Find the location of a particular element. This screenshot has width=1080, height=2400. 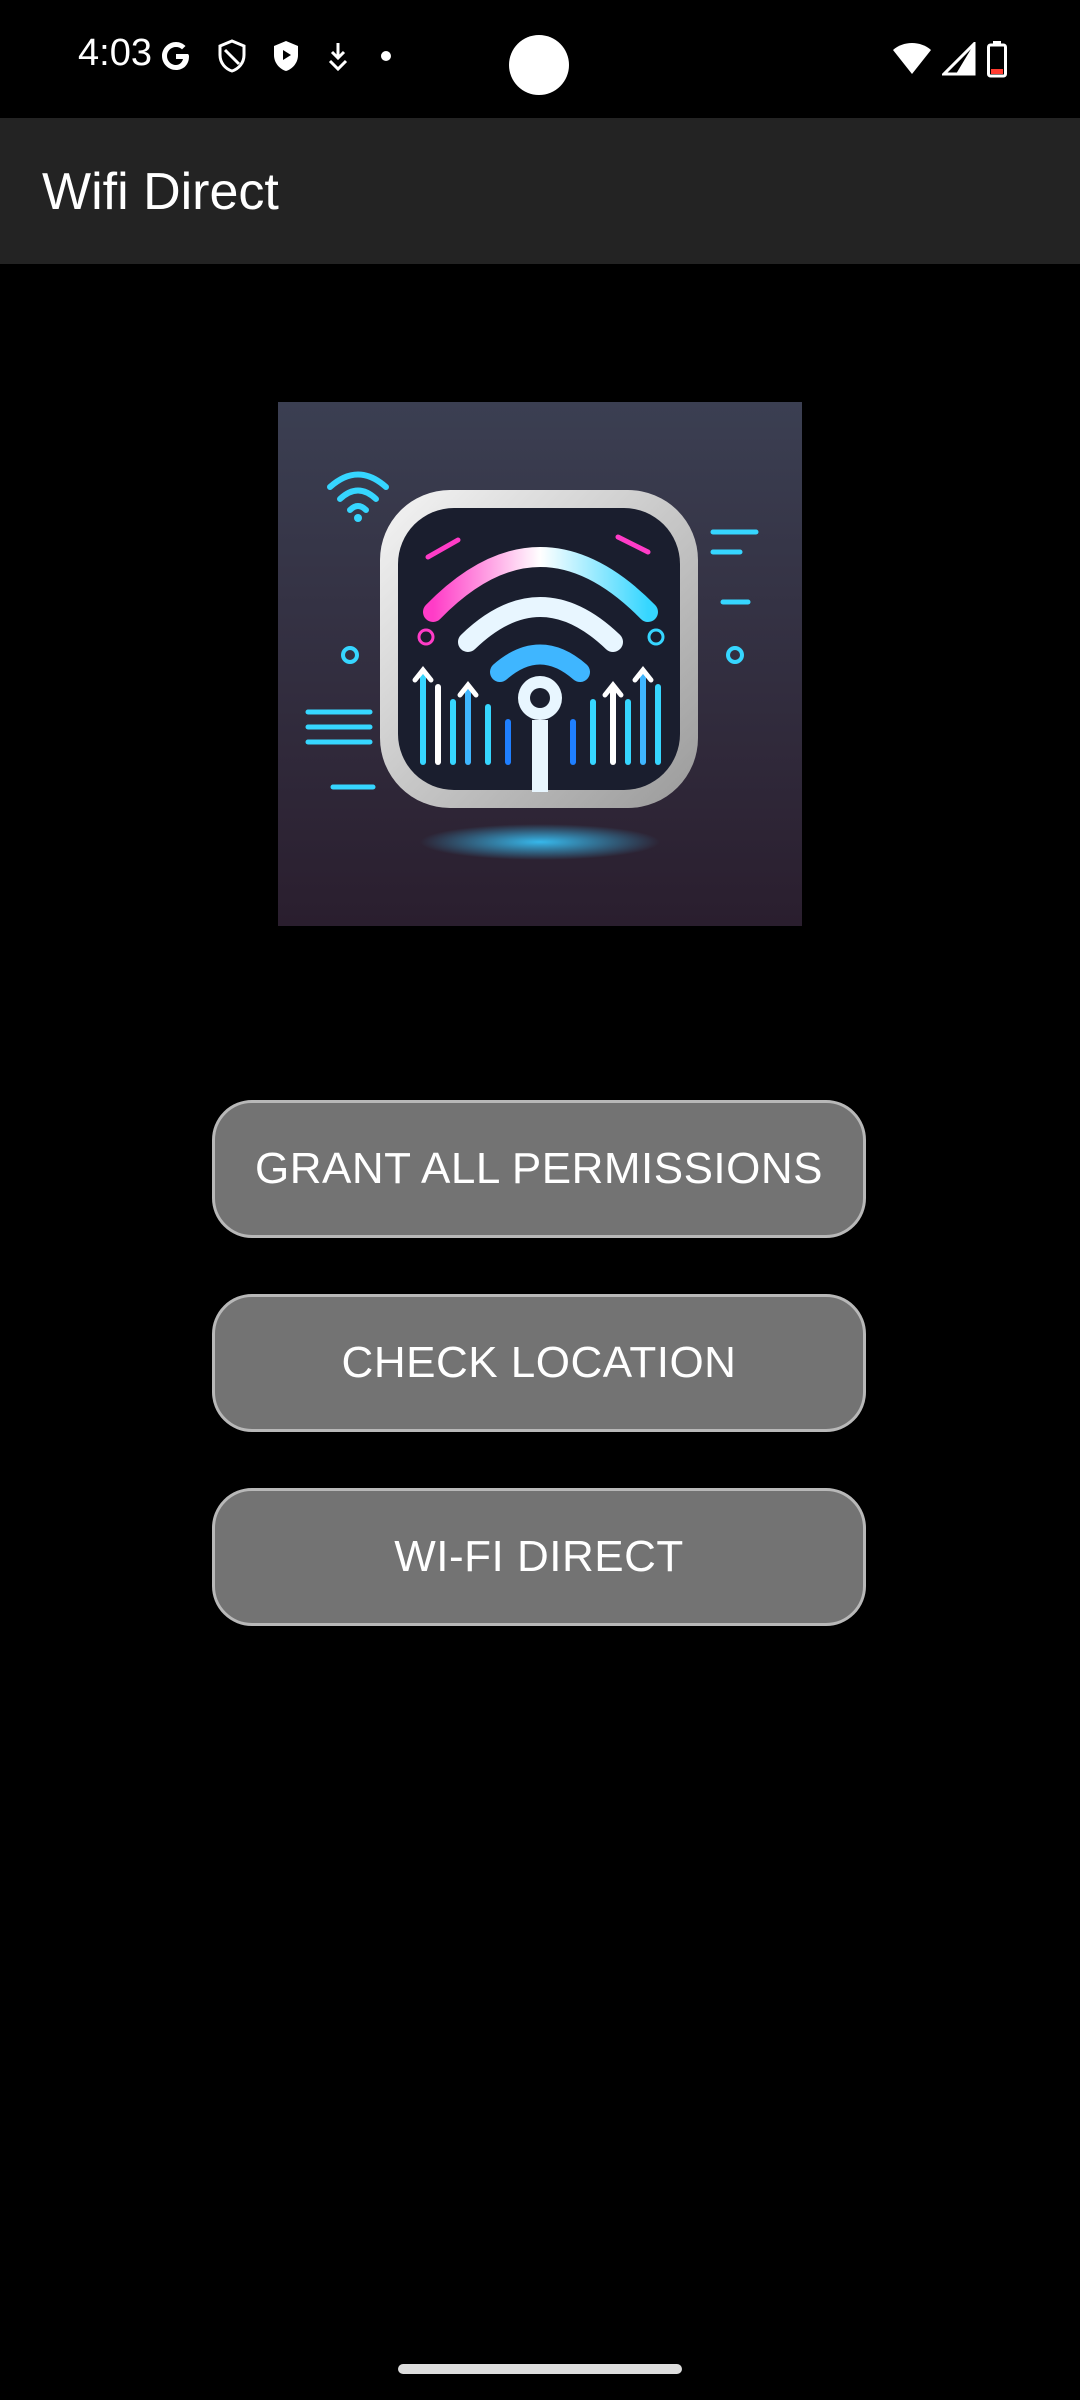

wifi-icon is located at coordinates (912, 59).